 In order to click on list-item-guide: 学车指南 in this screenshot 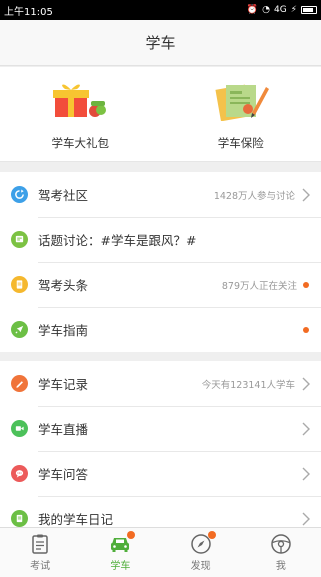, I will do `click(160, 329)`.